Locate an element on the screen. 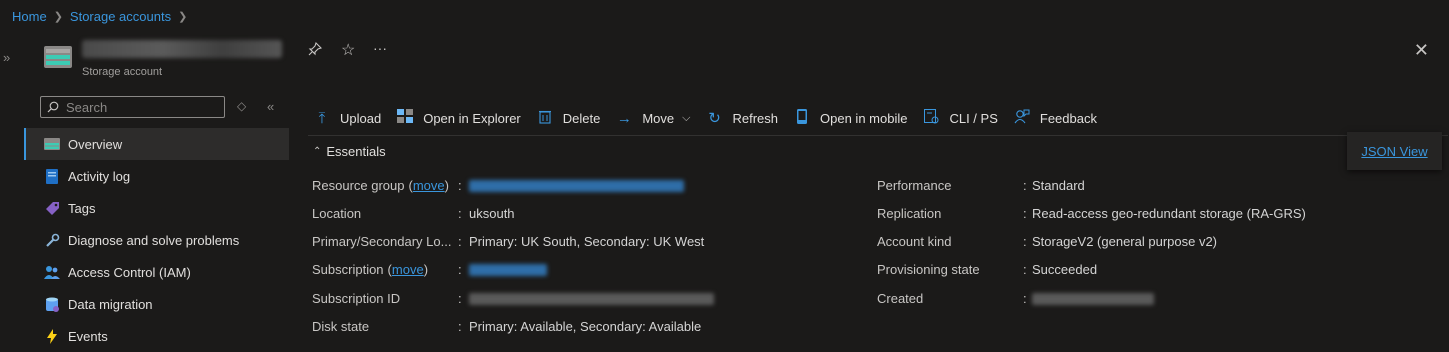 The width and height of the screenshot is (1449, 352). breadcrumb-home: Home is located at coordinates (29, 16).